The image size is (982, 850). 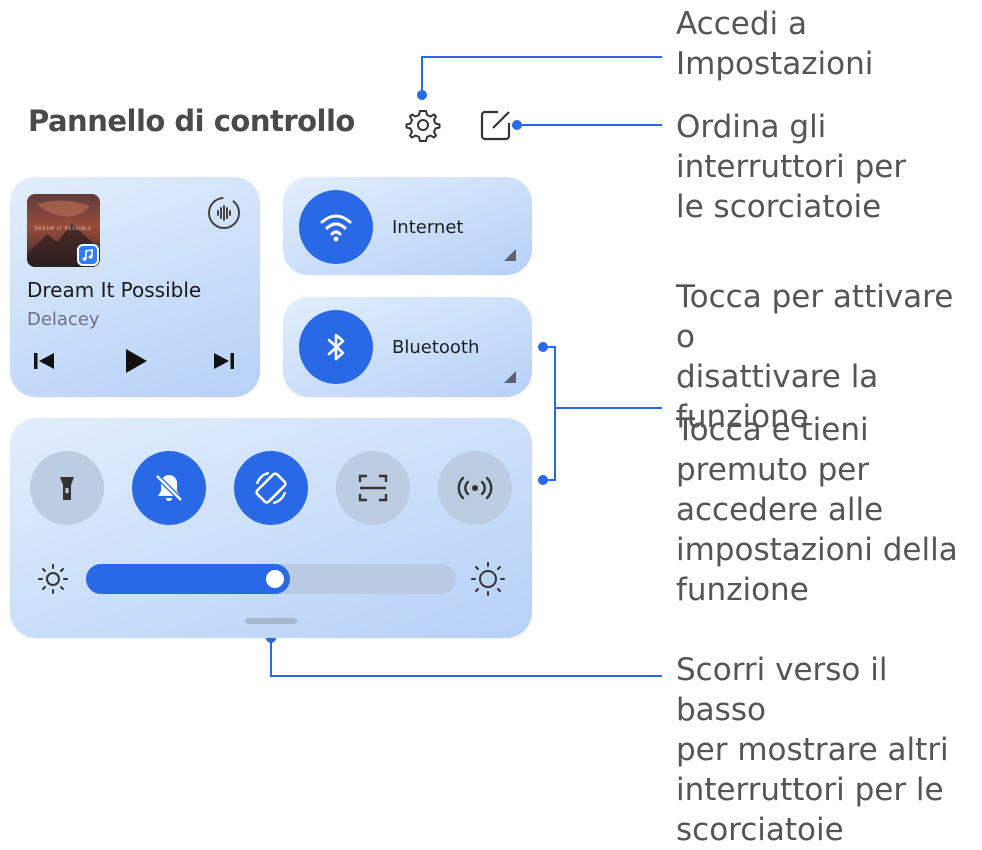 What do you see at coordinates (275, 579) in the screenshot?
I see `brightness-thumb` at bounding box center [275, 579].